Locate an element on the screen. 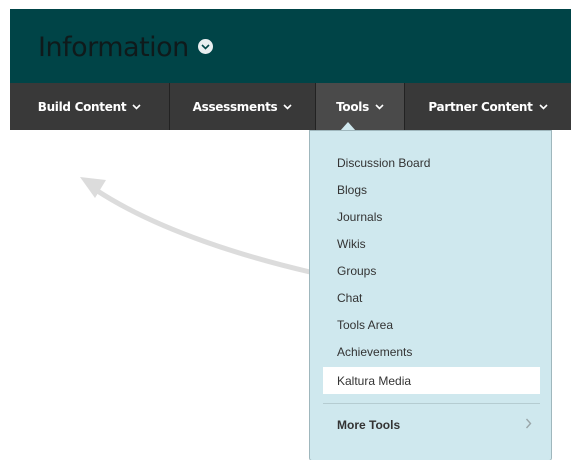  menu-item-chat: Chat is located at coordinates (431, 297).